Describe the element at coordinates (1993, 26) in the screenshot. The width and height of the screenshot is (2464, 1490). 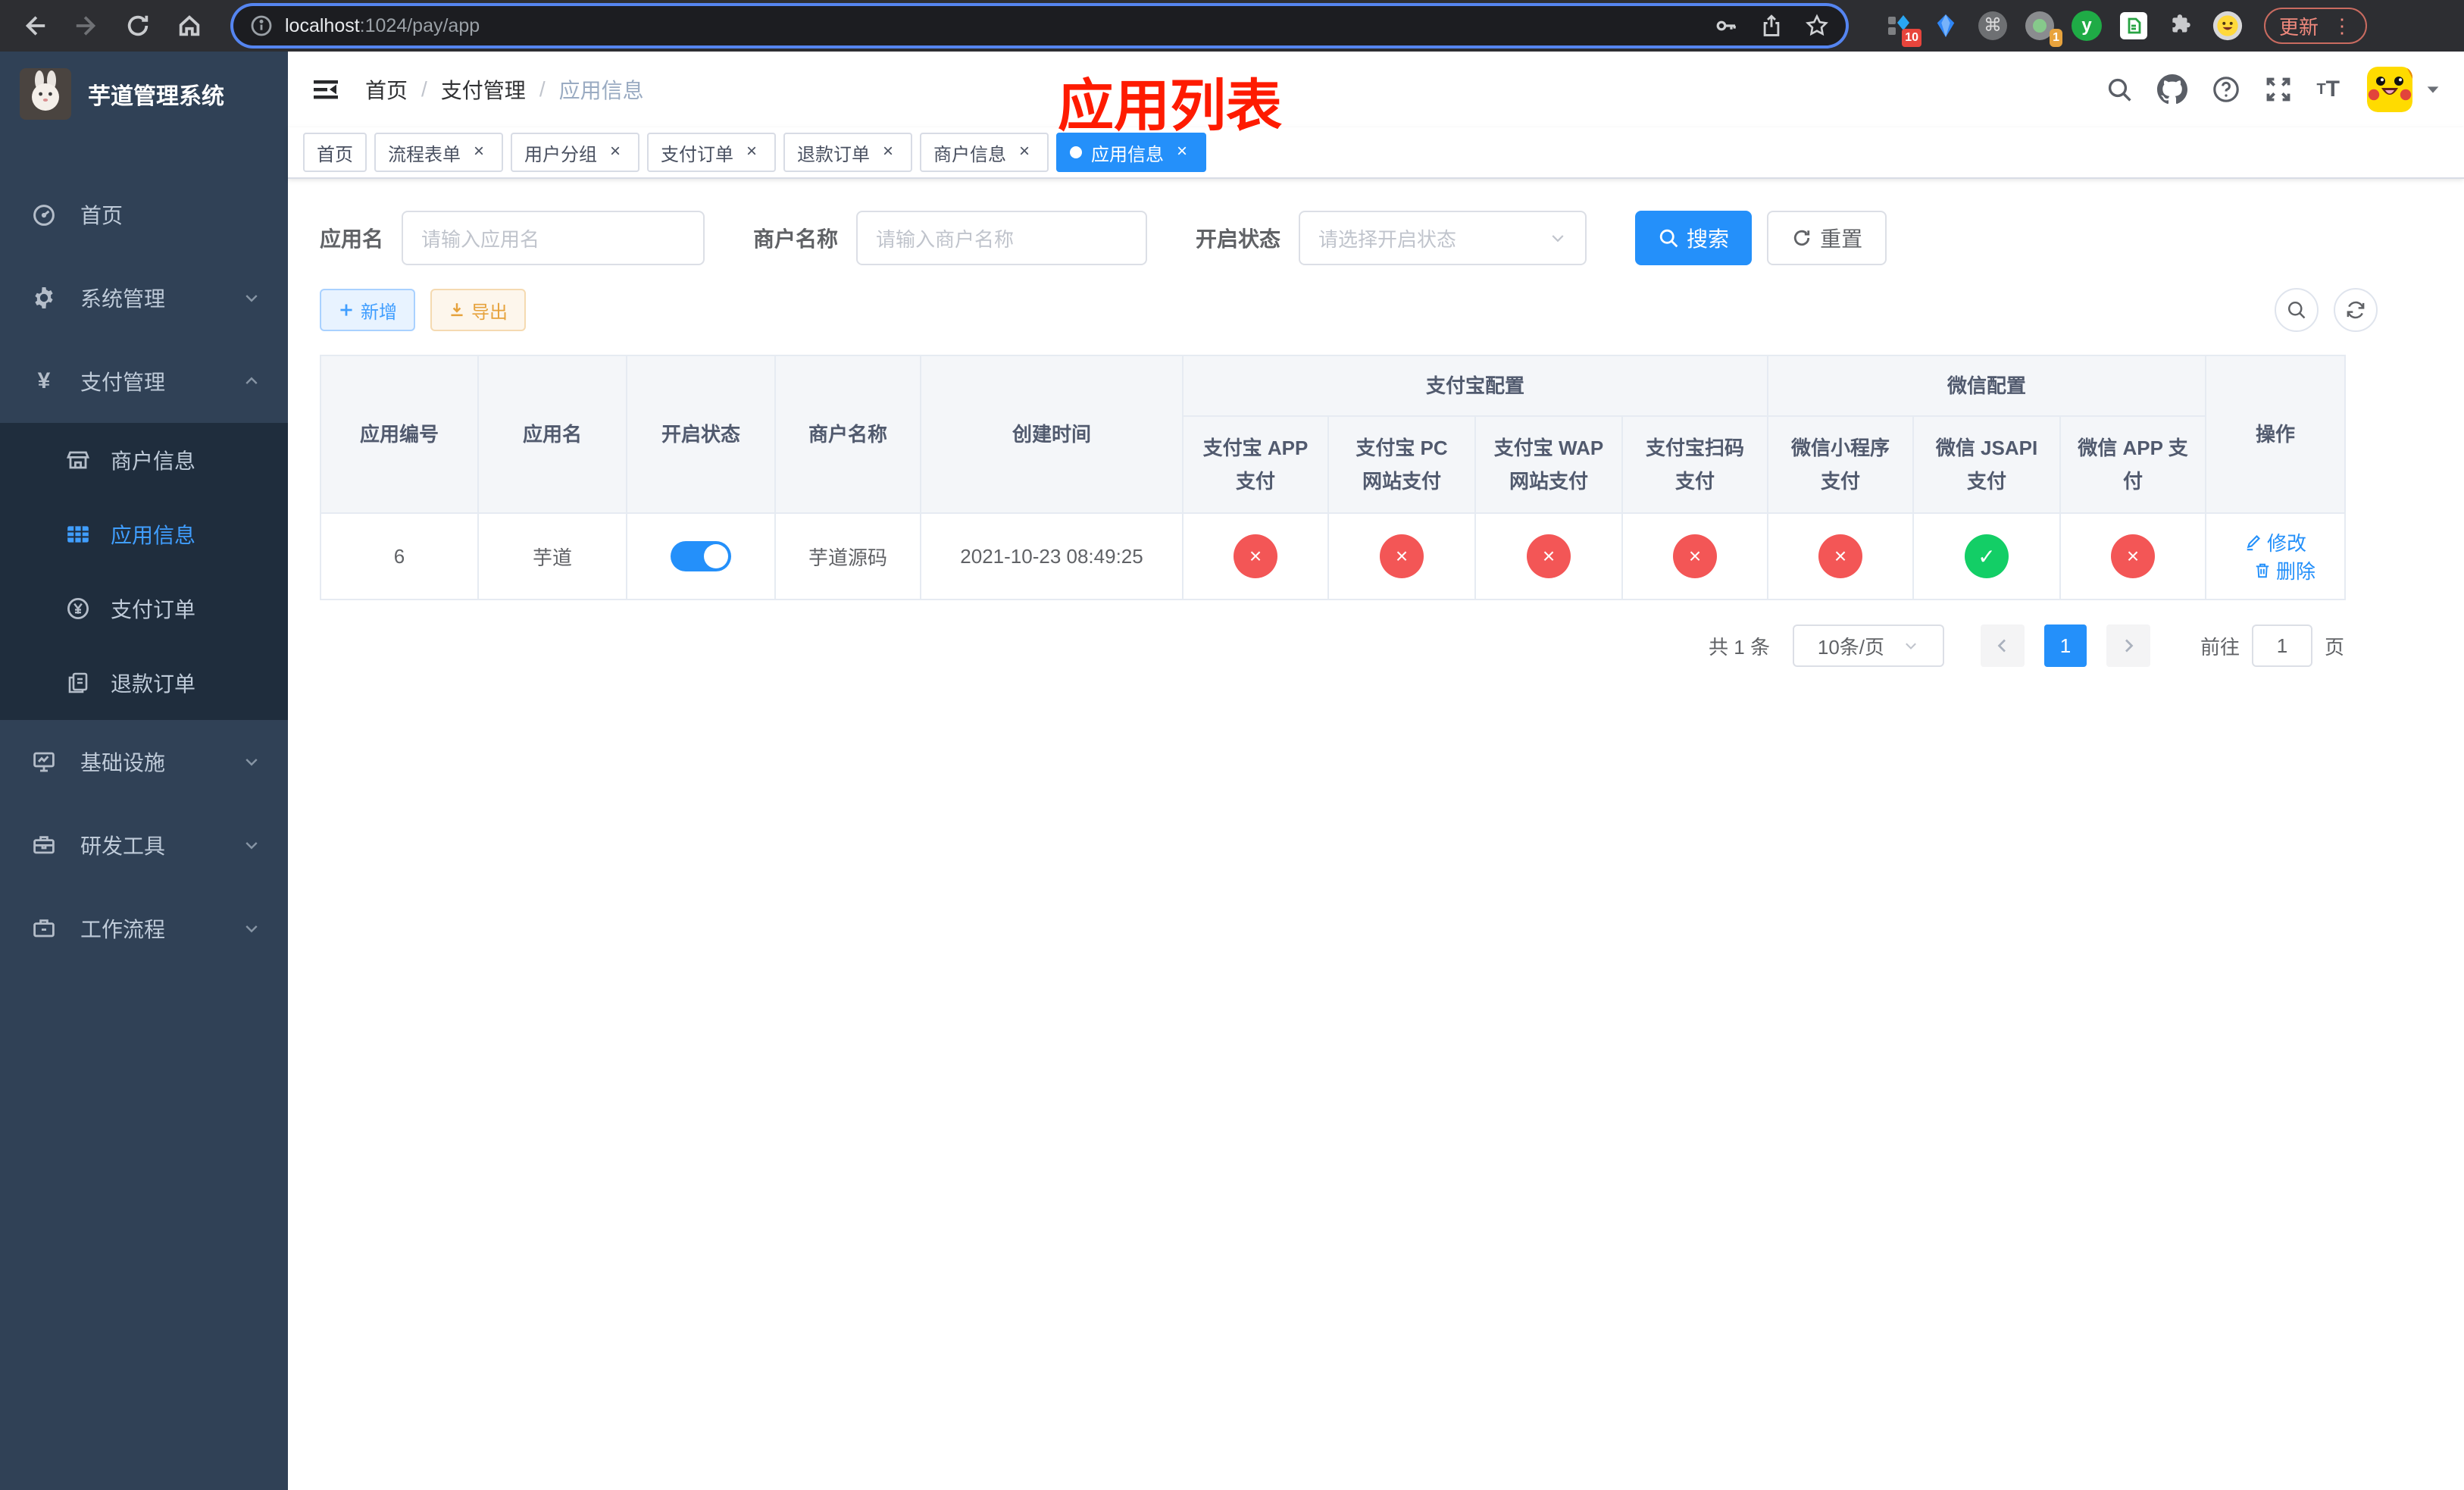
I see `extension-command-icon: ⌘` at that location.